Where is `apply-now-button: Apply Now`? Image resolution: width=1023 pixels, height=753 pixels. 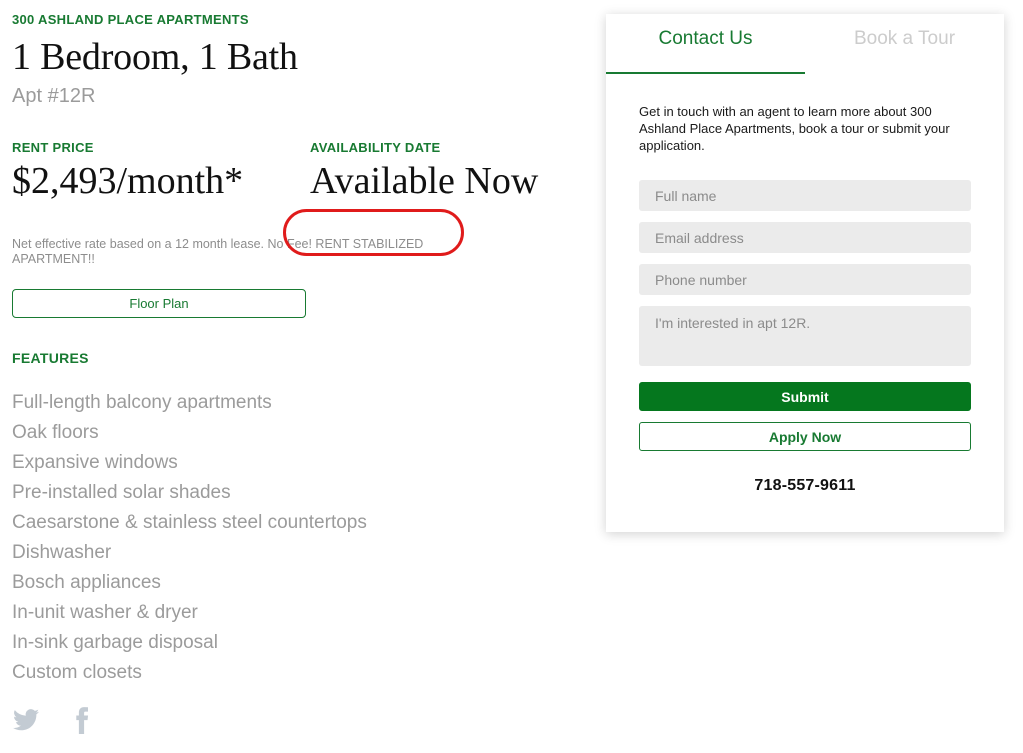
apply-now-button: Apply Now is located at coordinates (805, 436).